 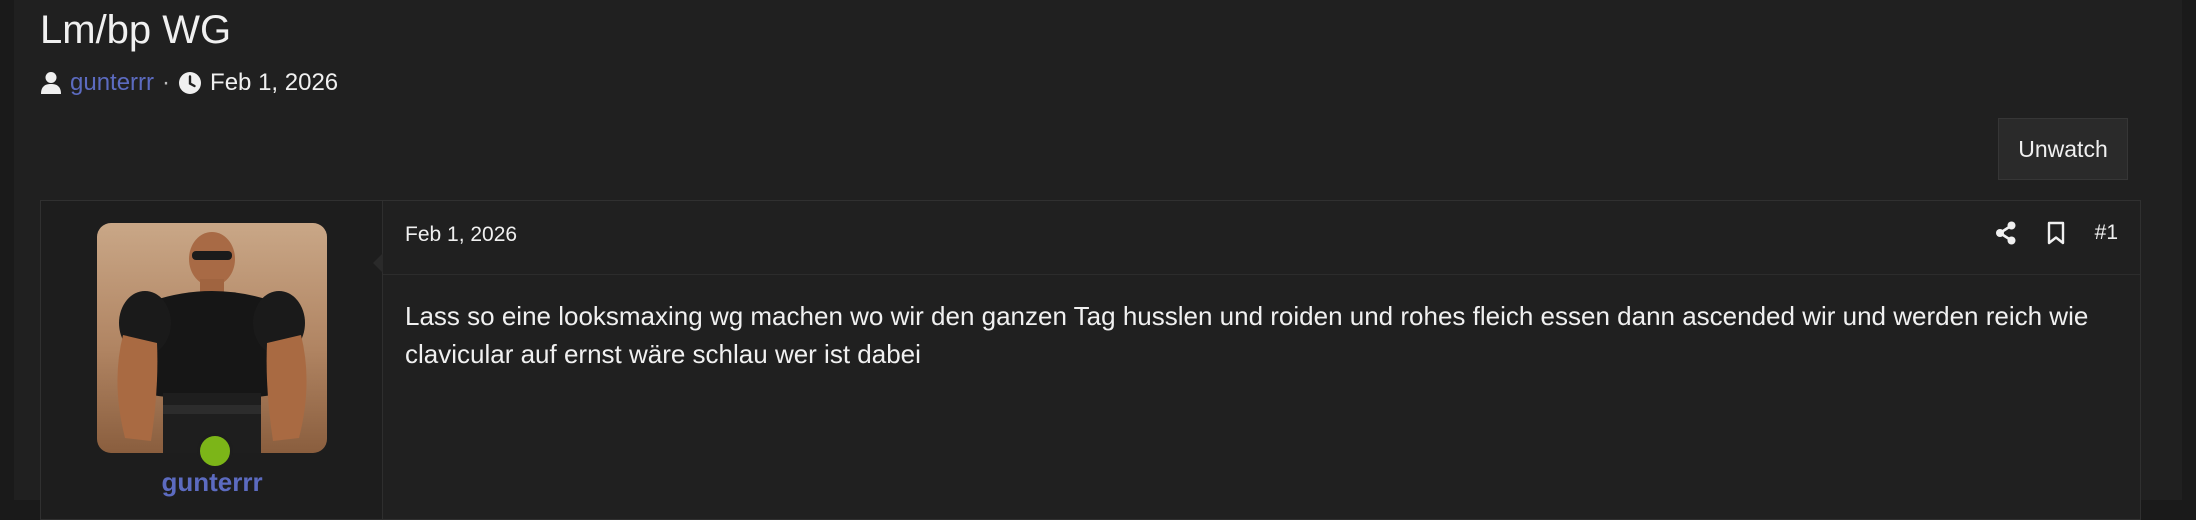 What do you see at coordinates (112, 83) in the screenshot?
I see `thread-author-link: gunterrr` at bounding box center [112, 83].